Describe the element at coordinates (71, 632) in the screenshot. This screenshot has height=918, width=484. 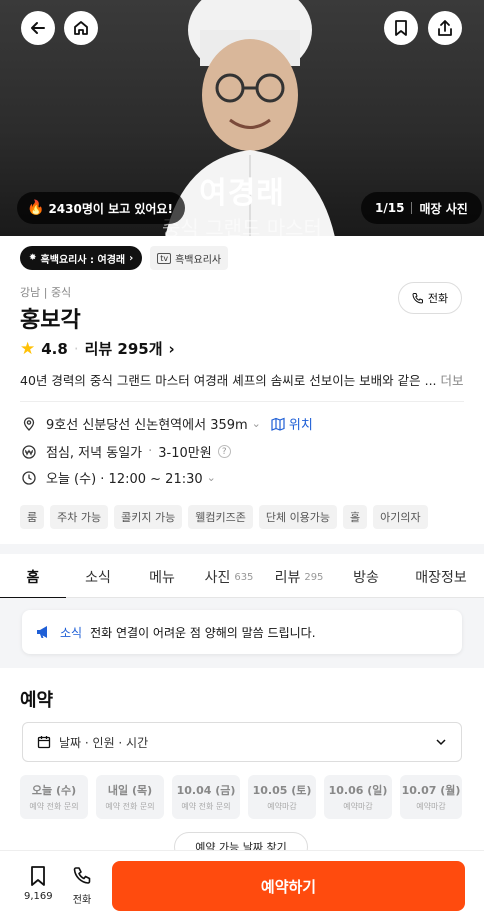
I see `notice-label: 소식` at that location.